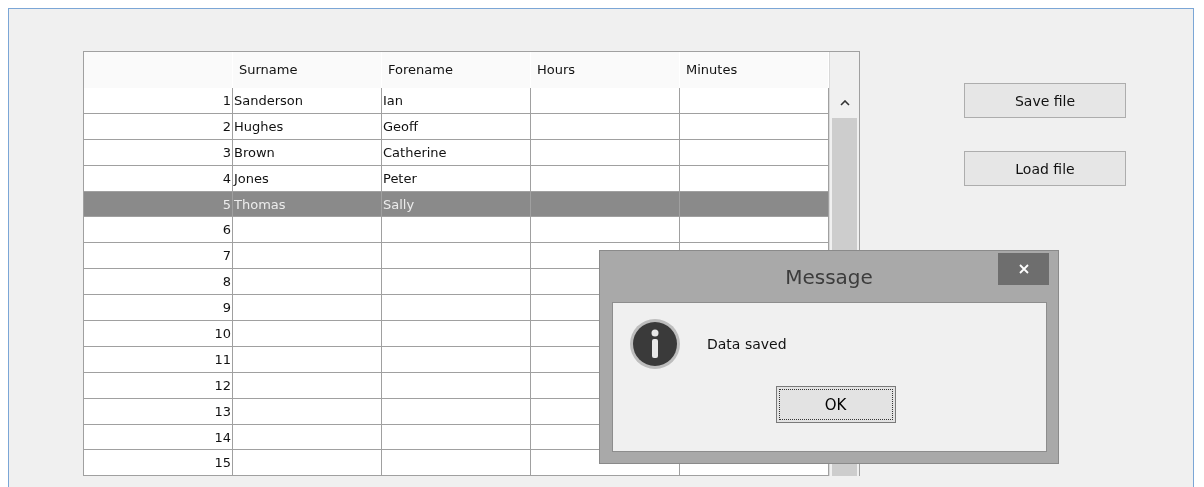 Image resolution: width=1204 pixels, height=487 pixels. Describe the element at coordinates (844, 103) in the screenshot. I see `caret-up-icon` at that location.